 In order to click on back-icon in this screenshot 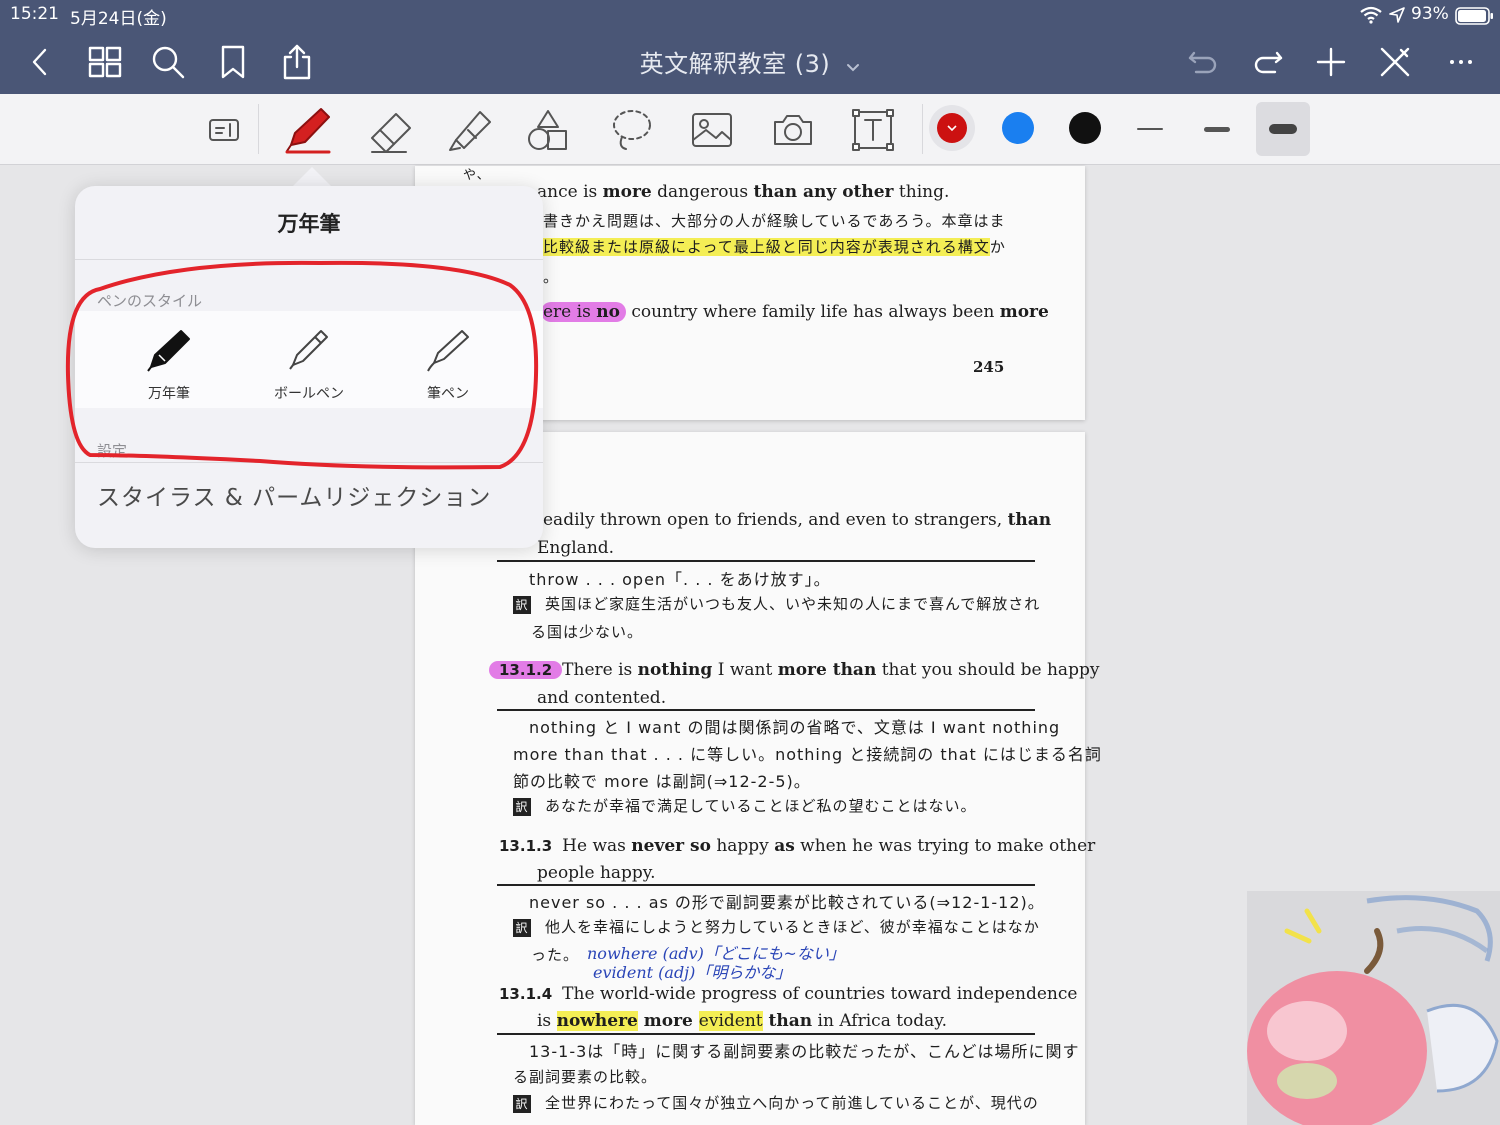, I will do `click(40, 62)`.